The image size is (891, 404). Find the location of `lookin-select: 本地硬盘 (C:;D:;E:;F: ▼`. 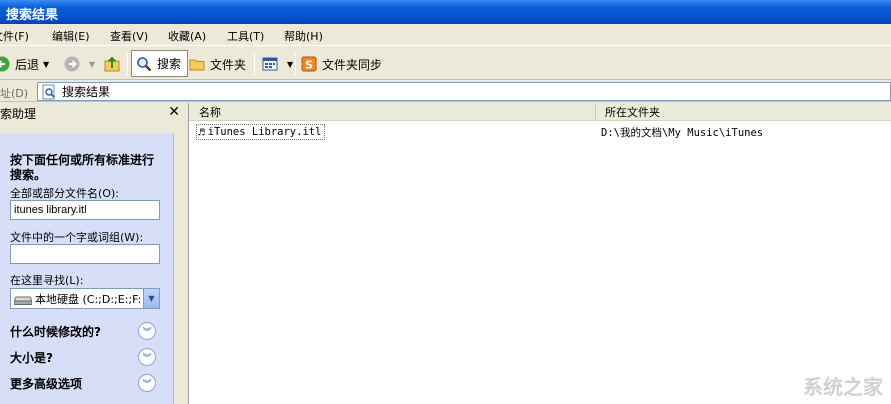

lookin-select: 本地硬盘 (C:;D:;E:;F: ▼ is located at coordinates (85, 298).